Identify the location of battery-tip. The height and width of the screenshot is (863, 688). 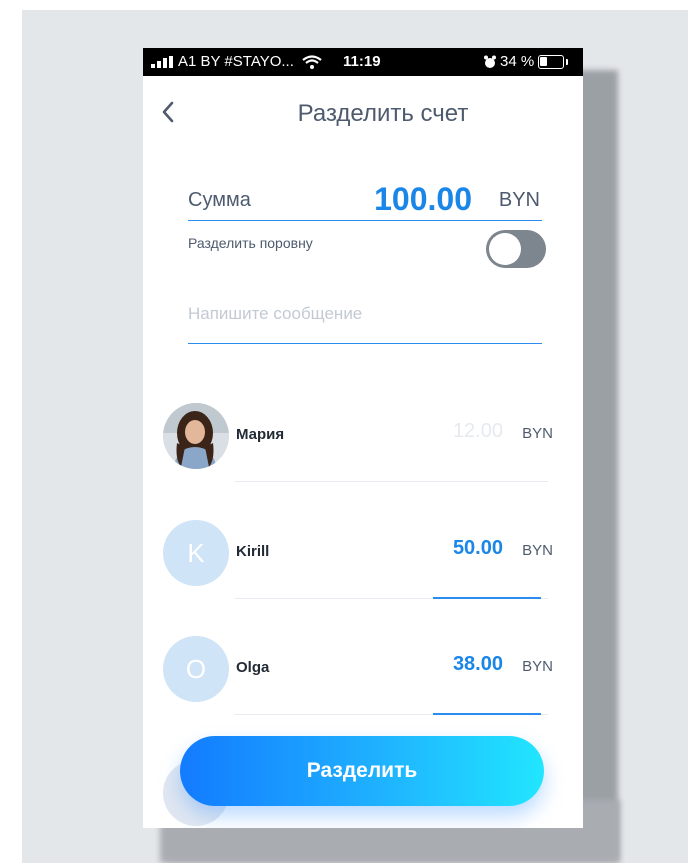
(567, 62).